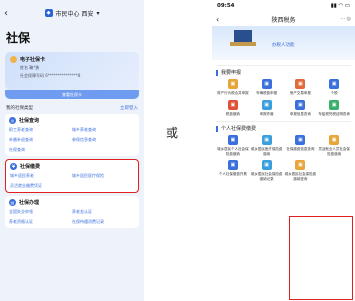  I want to click on service-item: ▣ 灵活就业人员社会保险费缴纳, so click(334, 145).